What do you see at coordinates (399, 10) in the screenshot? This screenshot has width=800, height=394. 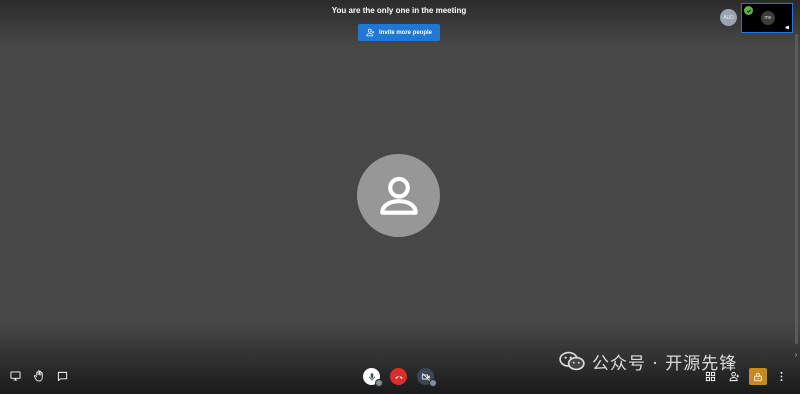 I see `meeting-notice: You are the only one in the meeting` at bounding box center [399, 10].